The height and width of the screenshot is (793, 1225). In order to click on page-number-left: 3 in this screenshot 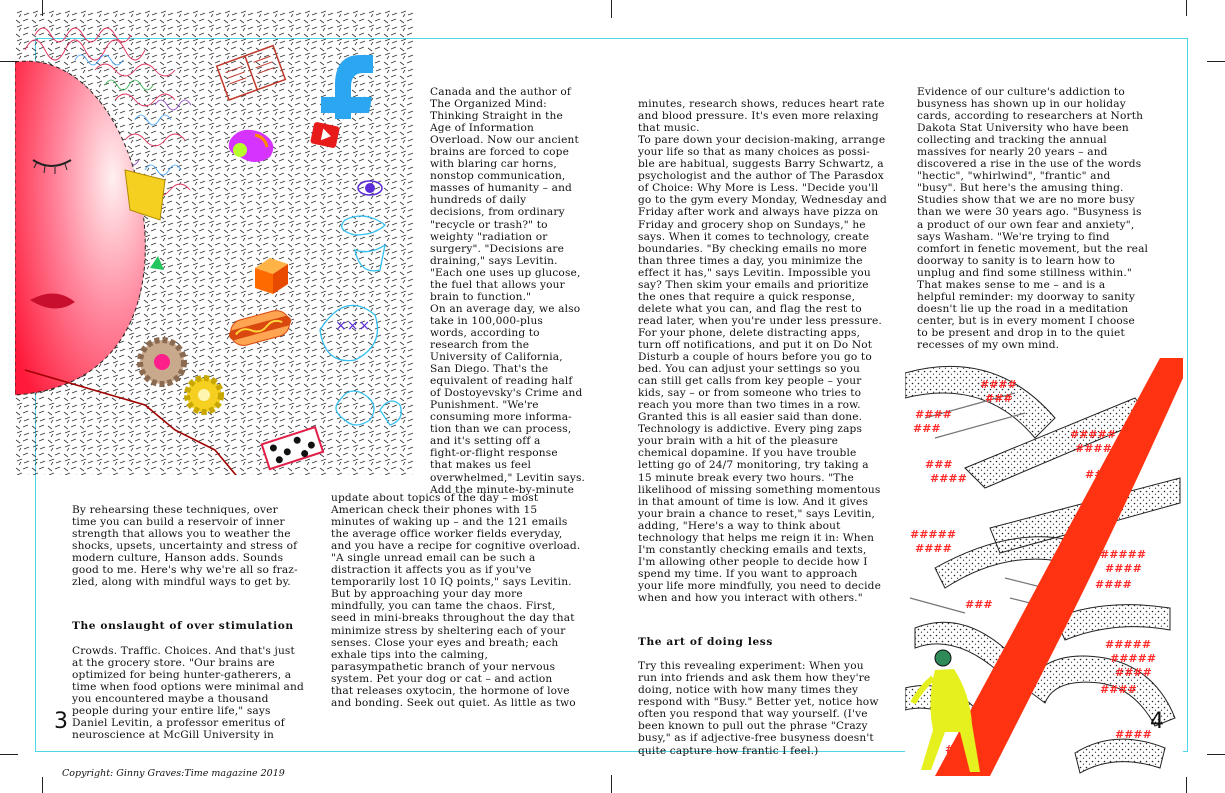, I will do `click(61, 721)`.